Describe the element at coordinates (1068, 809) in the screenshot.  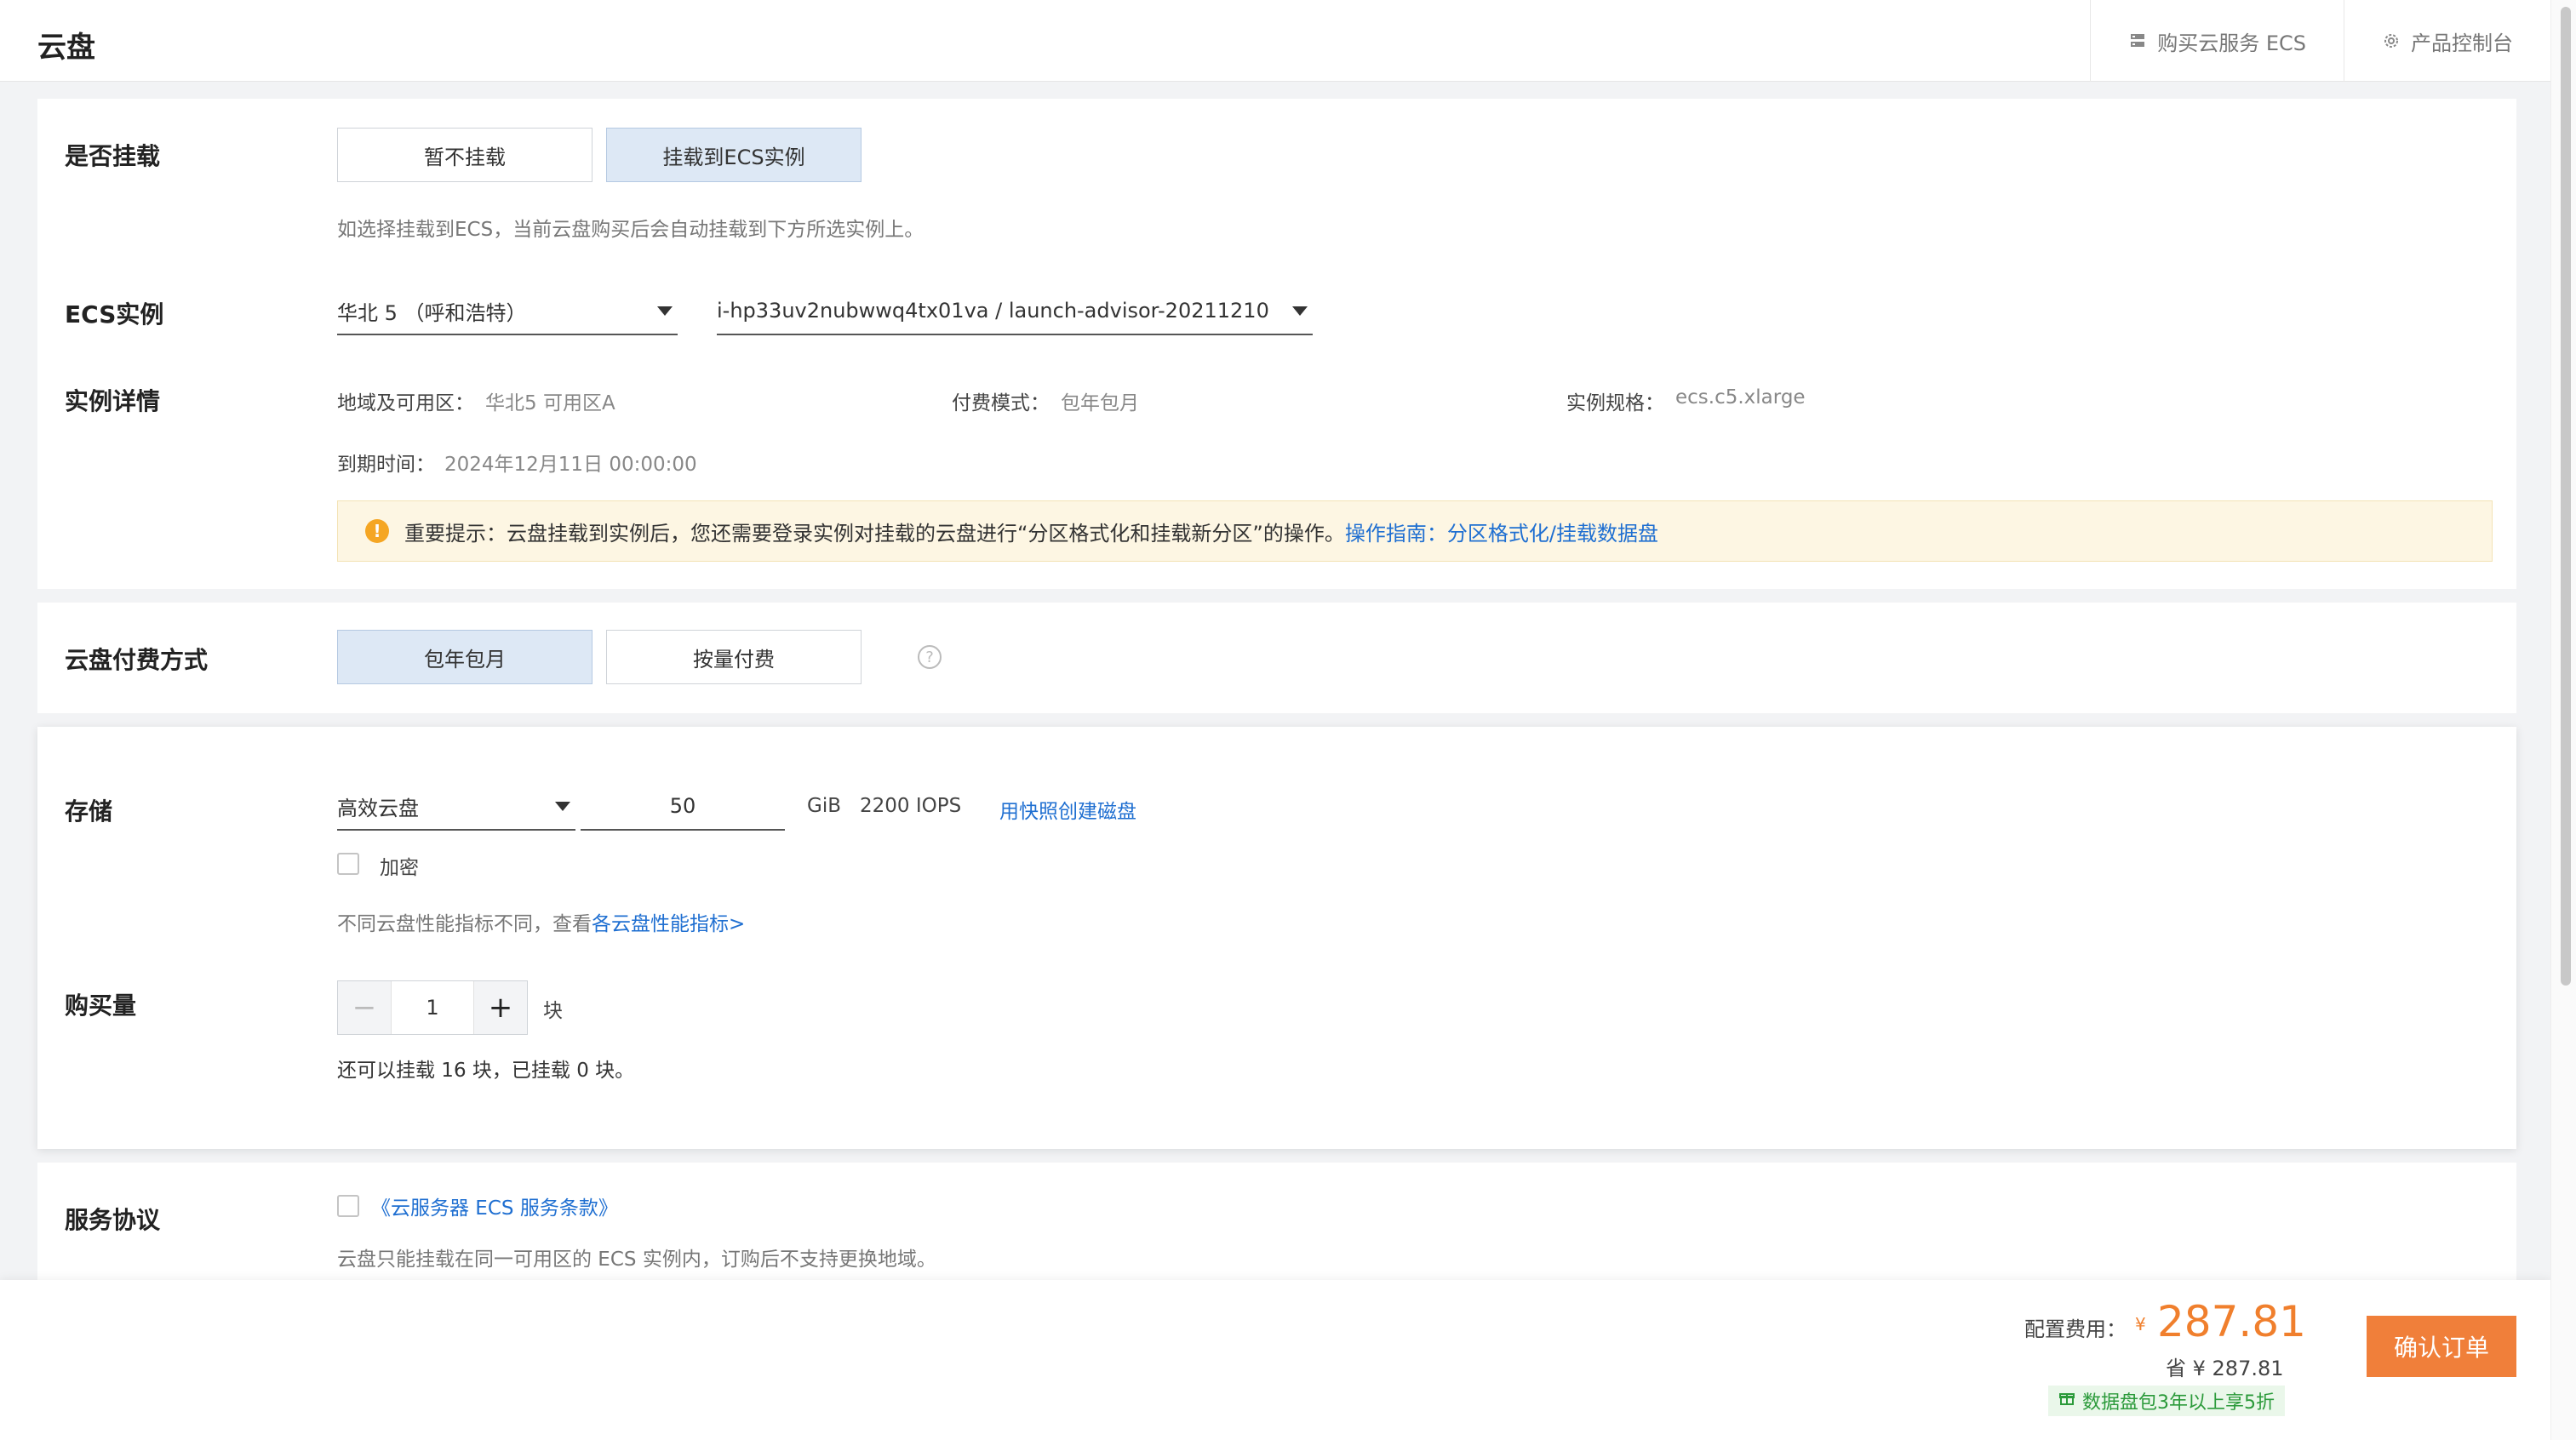
I see `snapshot-link: 用快照创建磁盘` at that location.